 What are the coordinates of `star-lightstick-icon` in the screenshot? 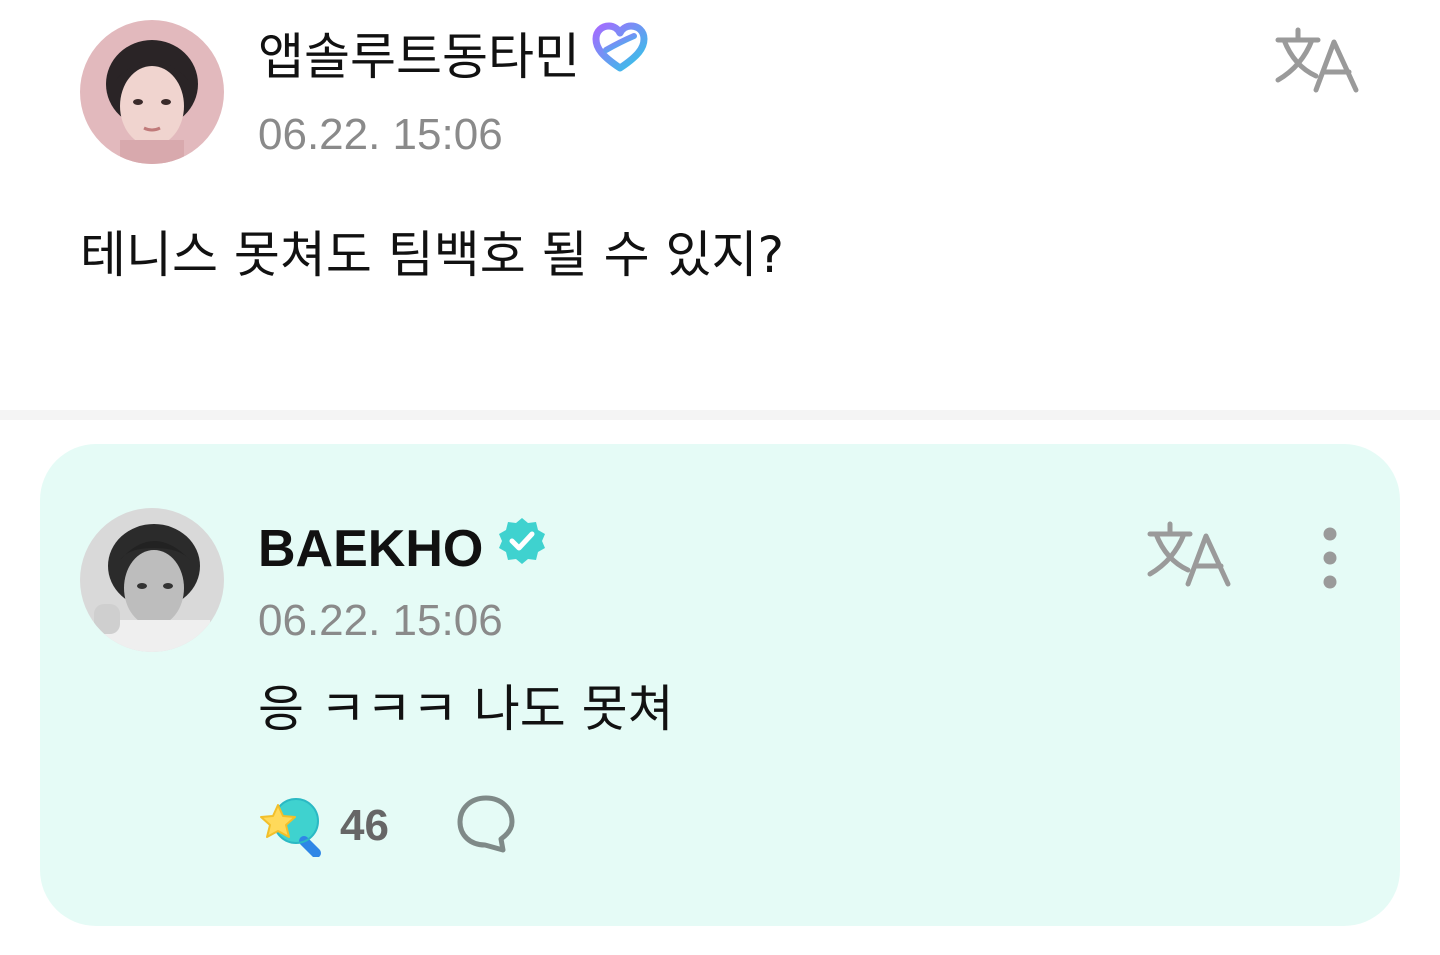 It's located at (290, 827).